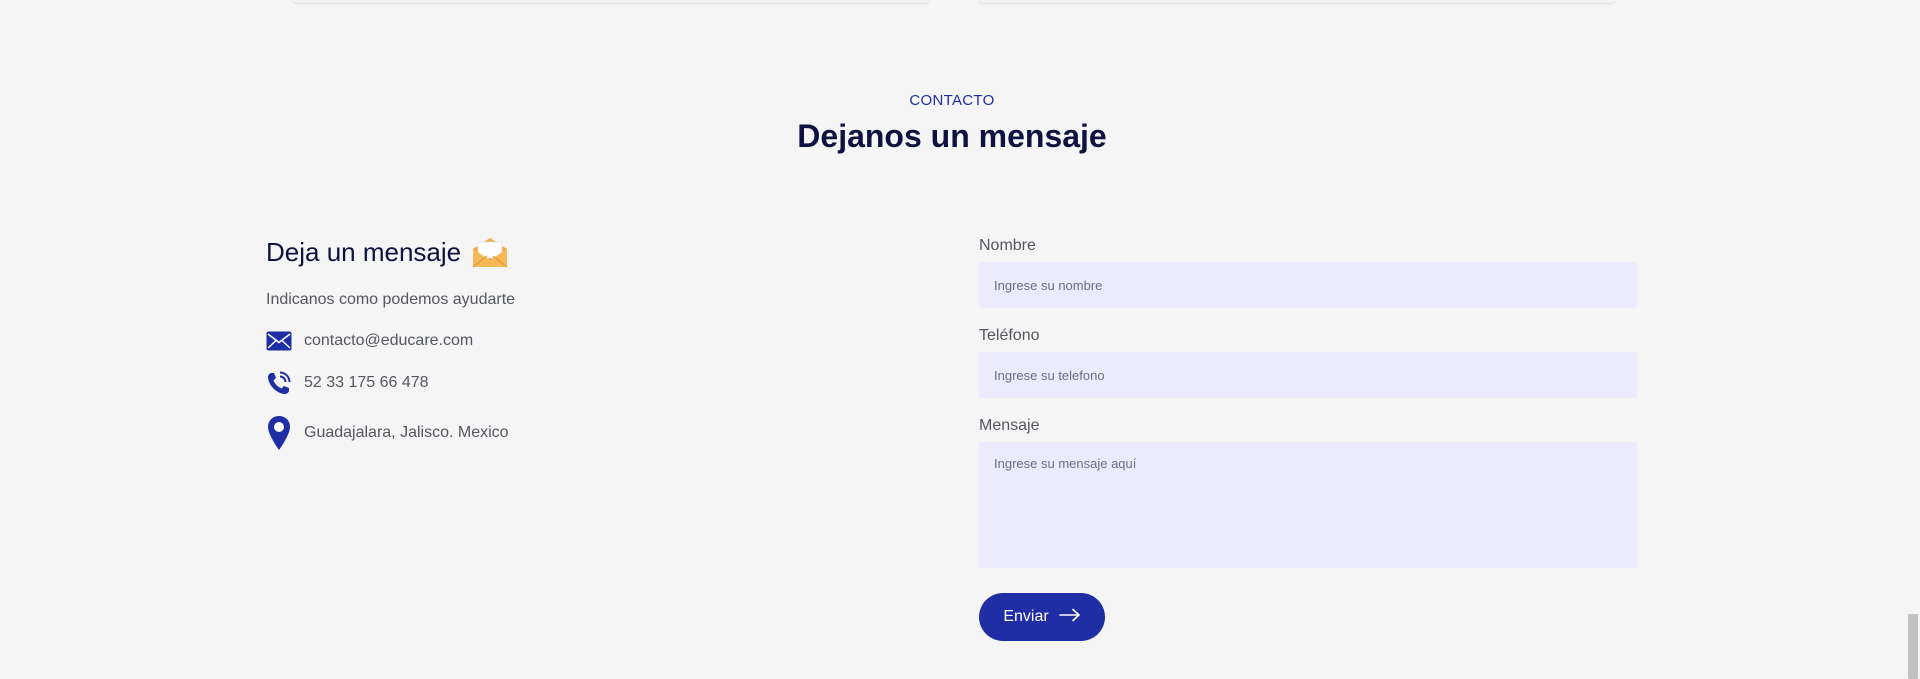 Image resolution: width=1920 pixels, height=679 pixels. What do you see at coordinates (952, 100) in the screenshot?
I see `section-eyebrow: CONTACTO` at bounding box center [952, 100].